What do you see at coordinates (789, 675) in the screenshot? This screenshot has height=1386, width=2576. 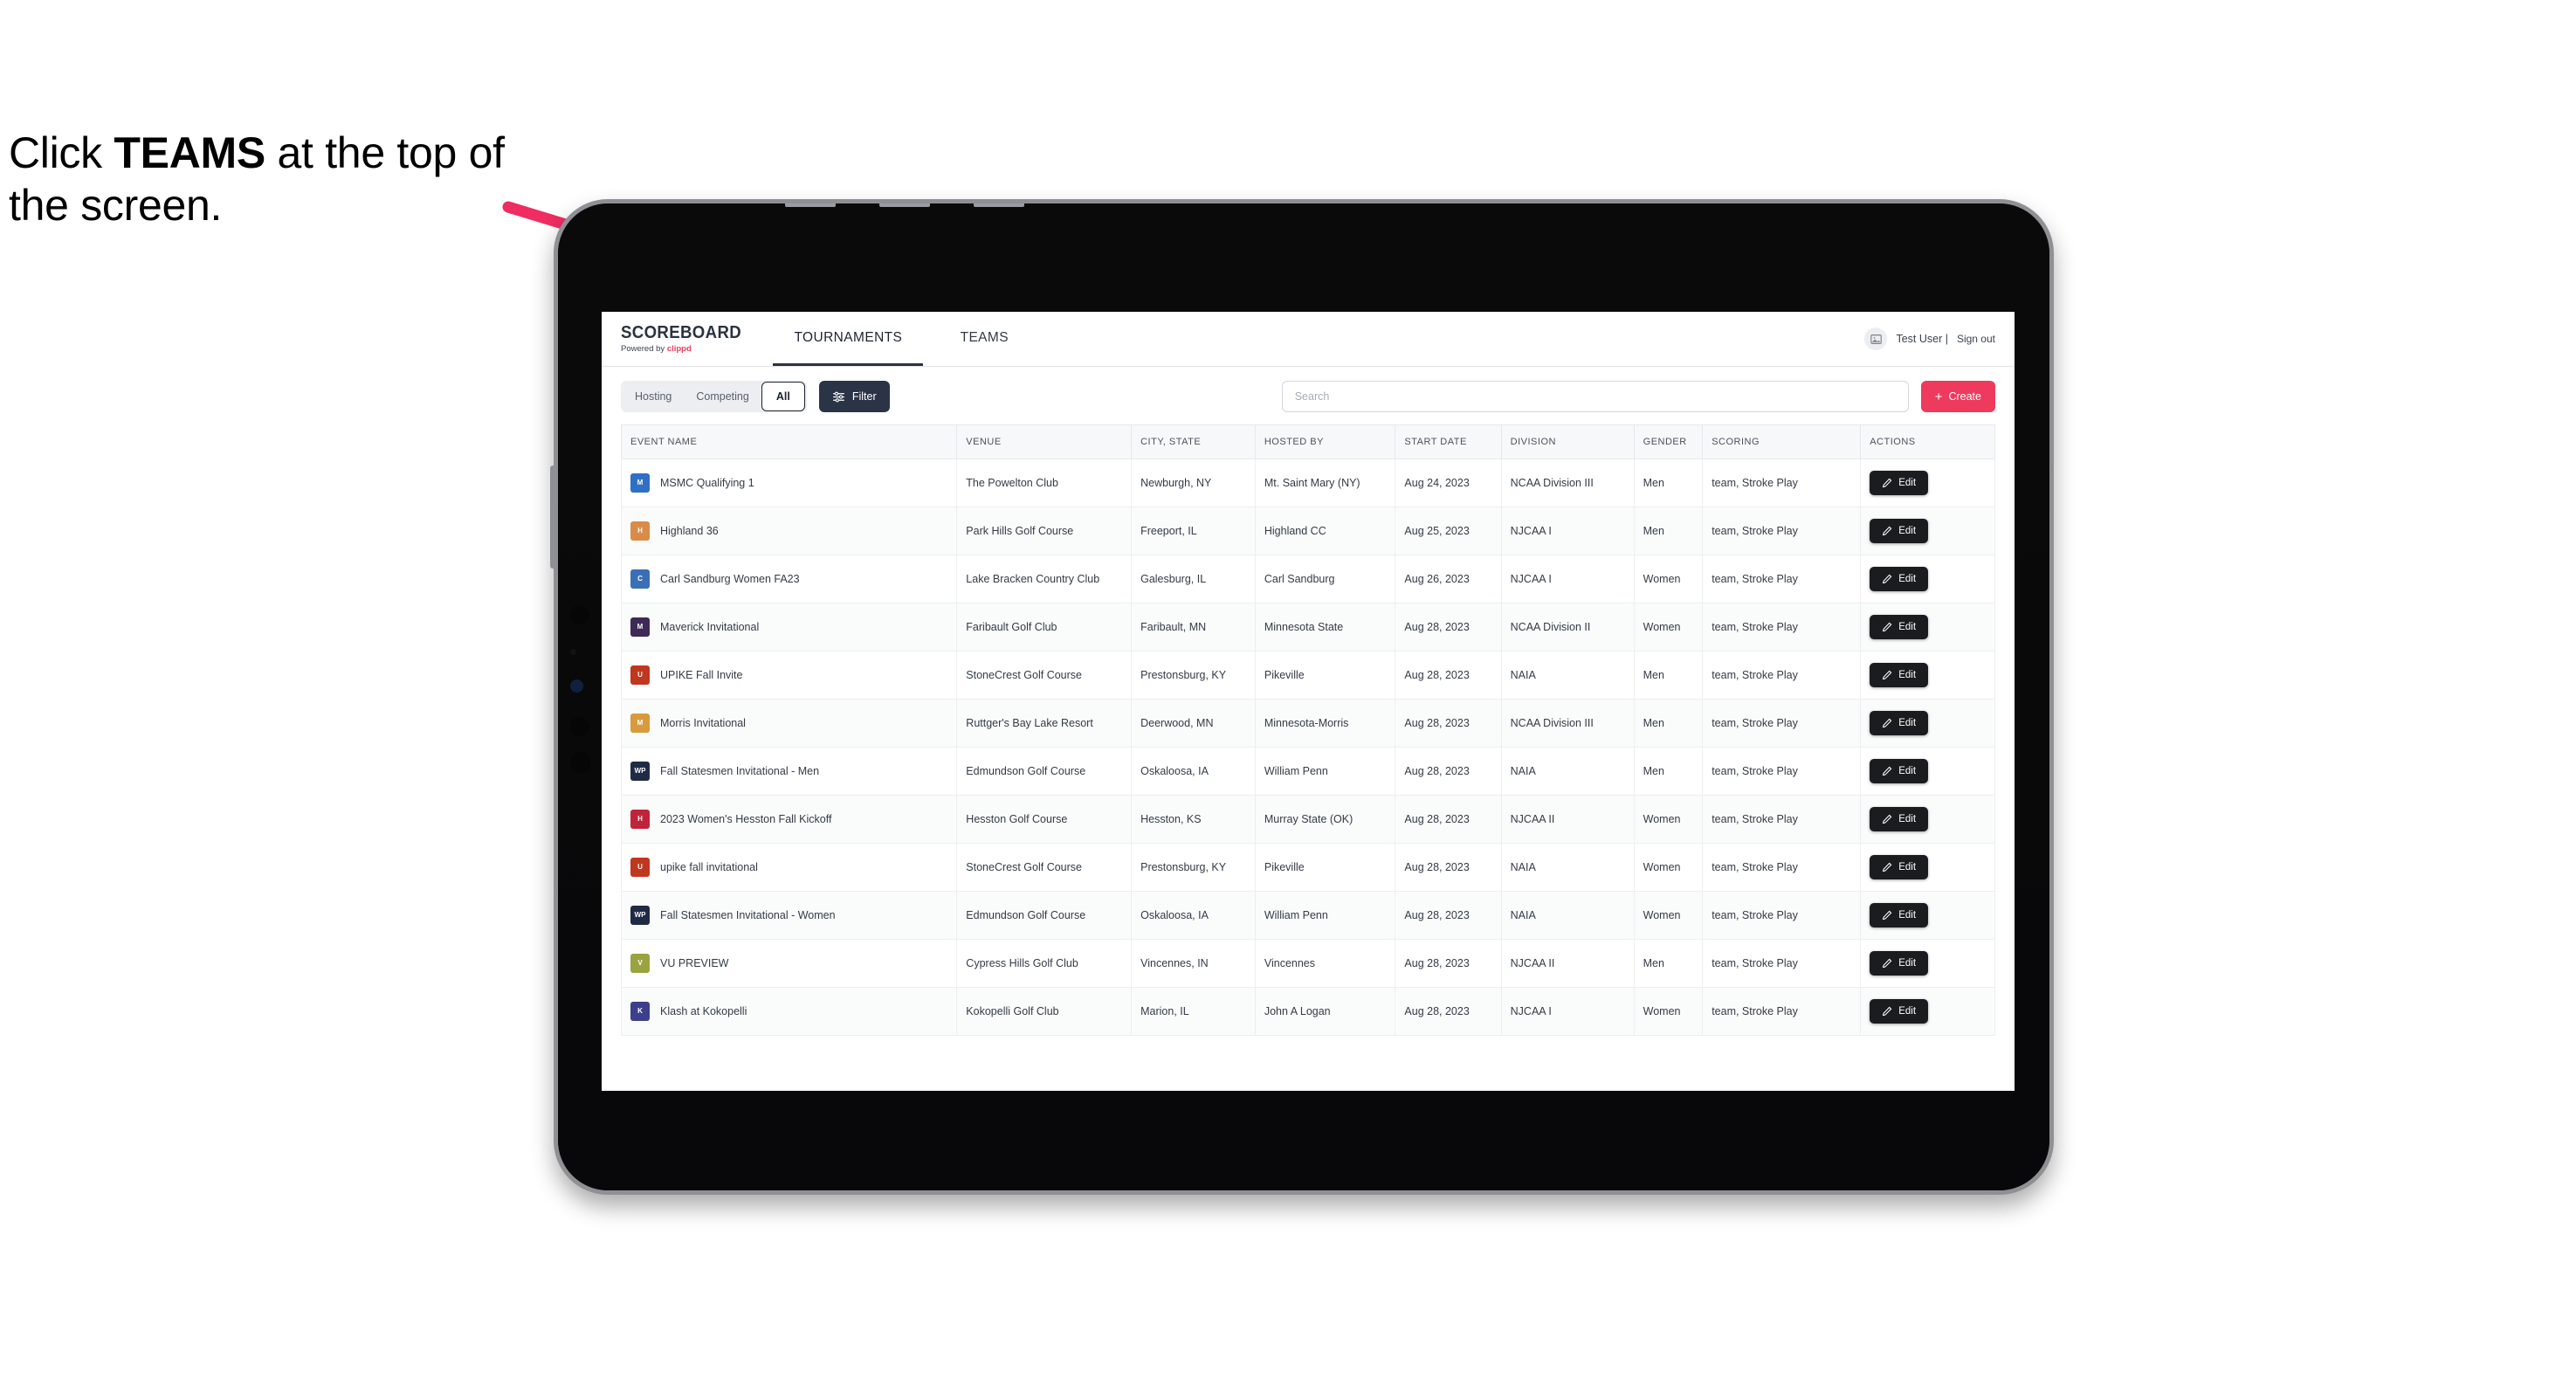 I see `cell-event-name: U UPIKE Fall Invite` at bounding box center [789, 675].